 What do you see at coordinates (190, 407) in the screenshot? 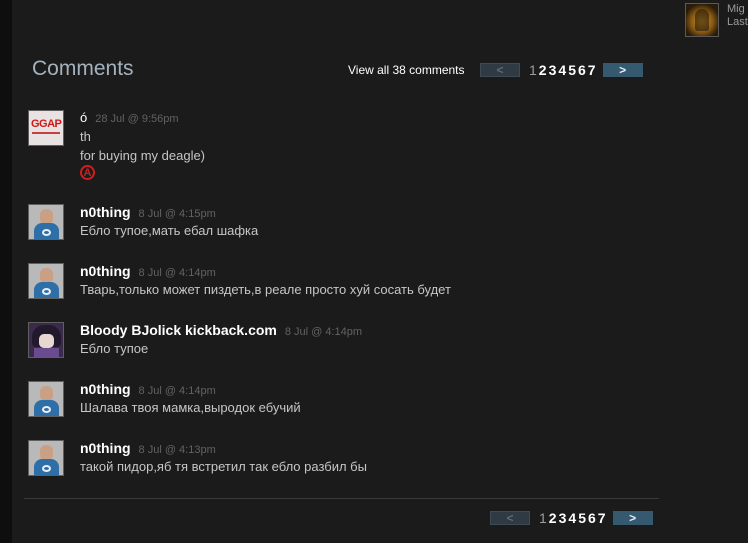
I see `comment-text: Шалава твоя мамка,выродок ебучий` at bounding box center [190, 407].